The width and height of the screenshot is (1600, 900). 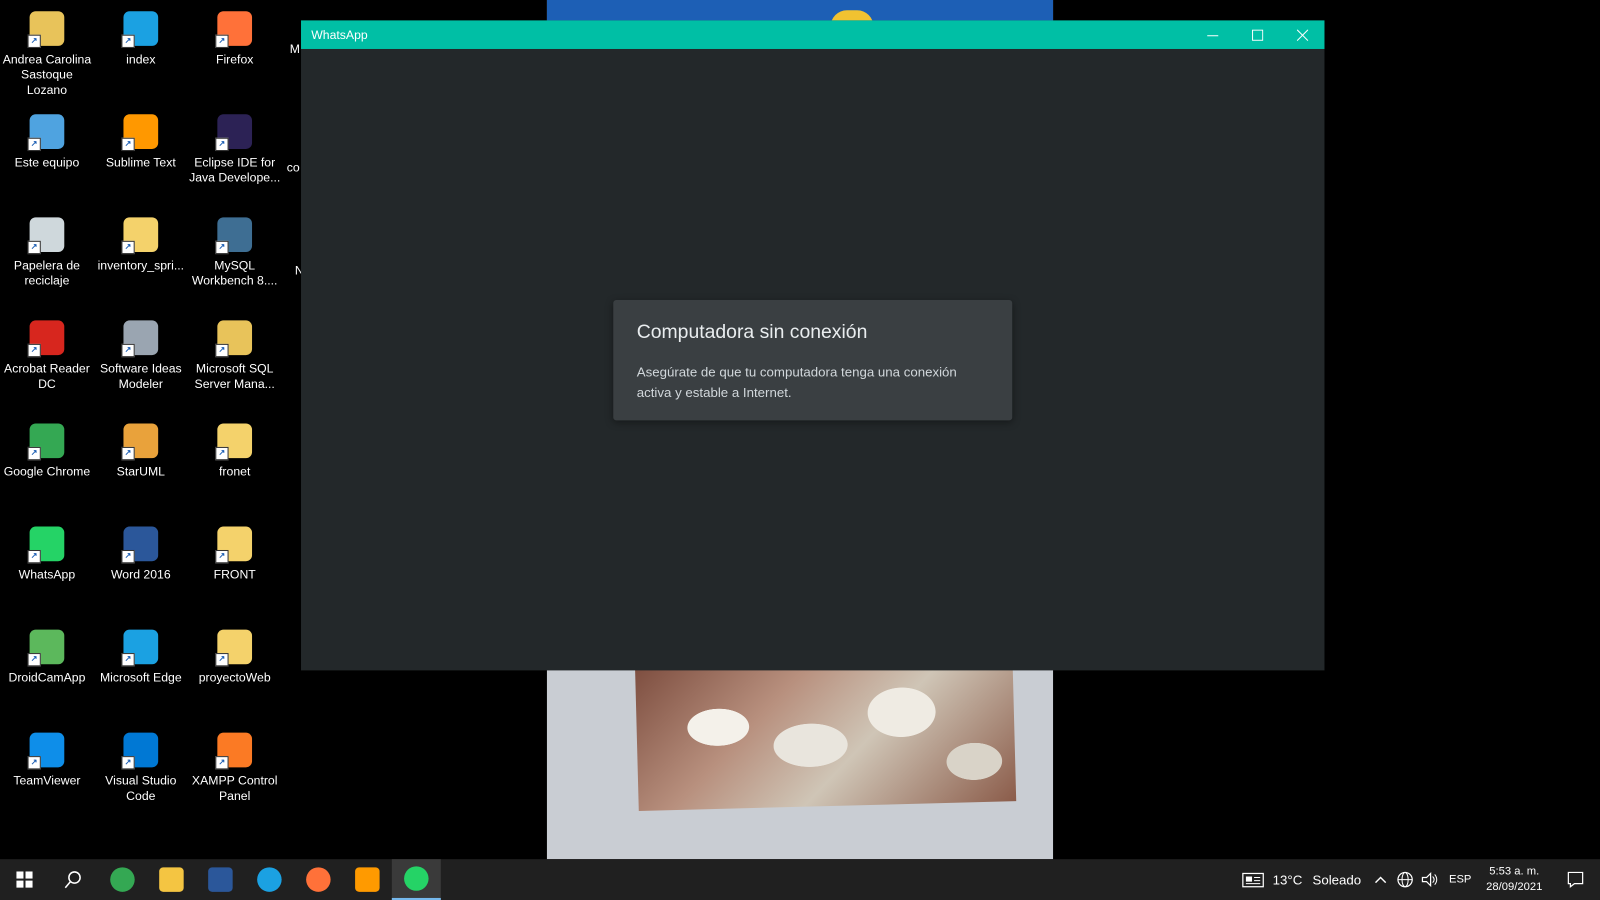 I want to click on notification-center-button, so click(x=1575, y=879).